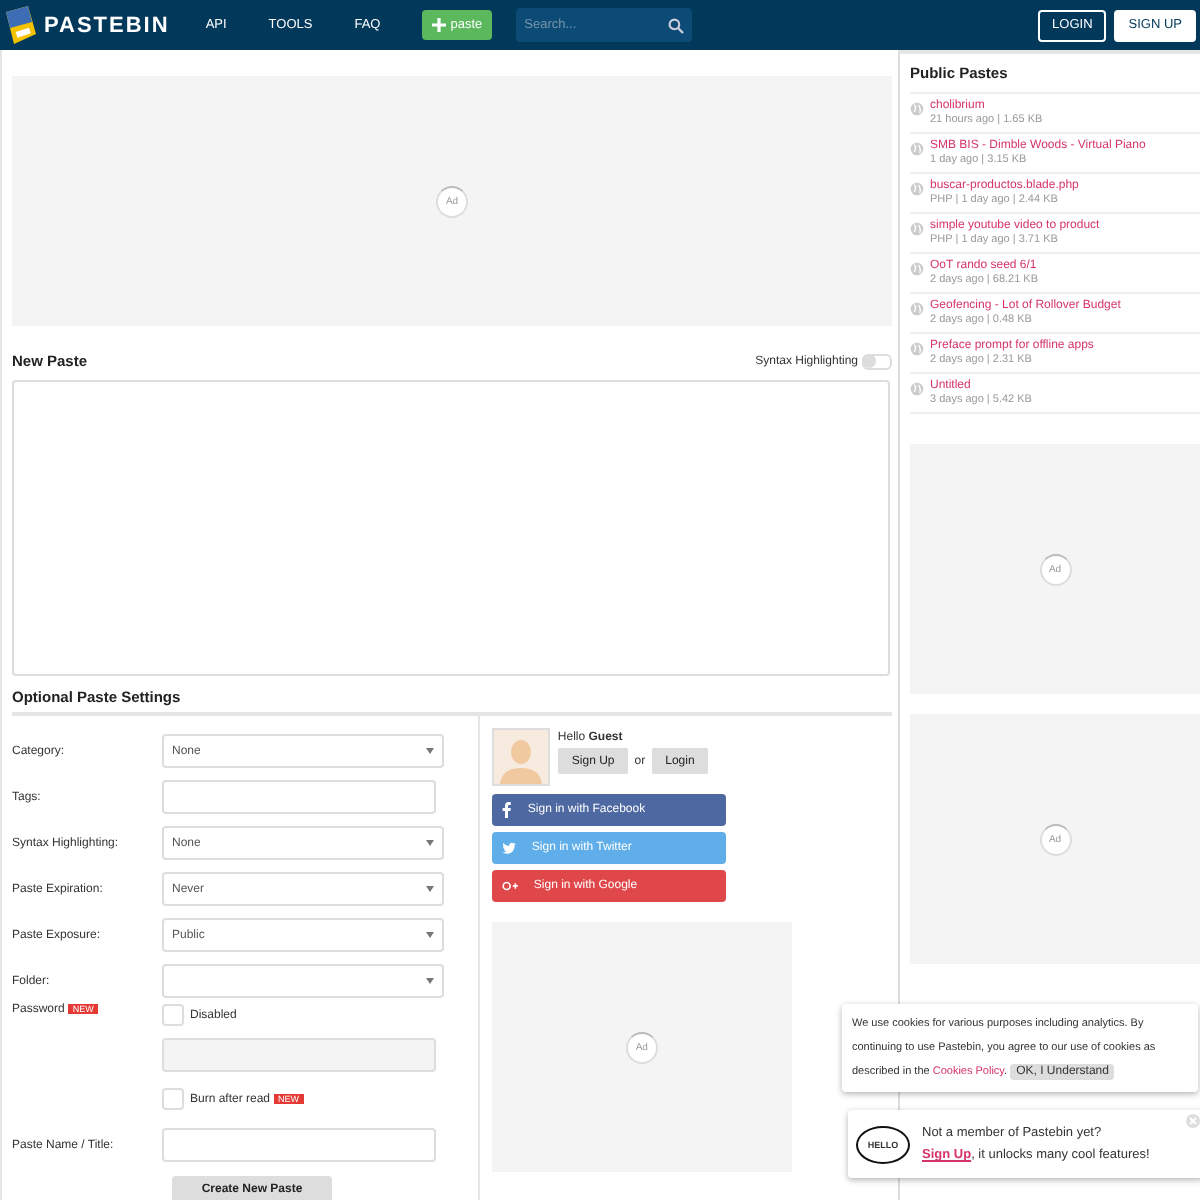  What do you see at coordinates (506, 810) in the screenshot?
I see `facebook-icon` at bounding box center [506, 810].